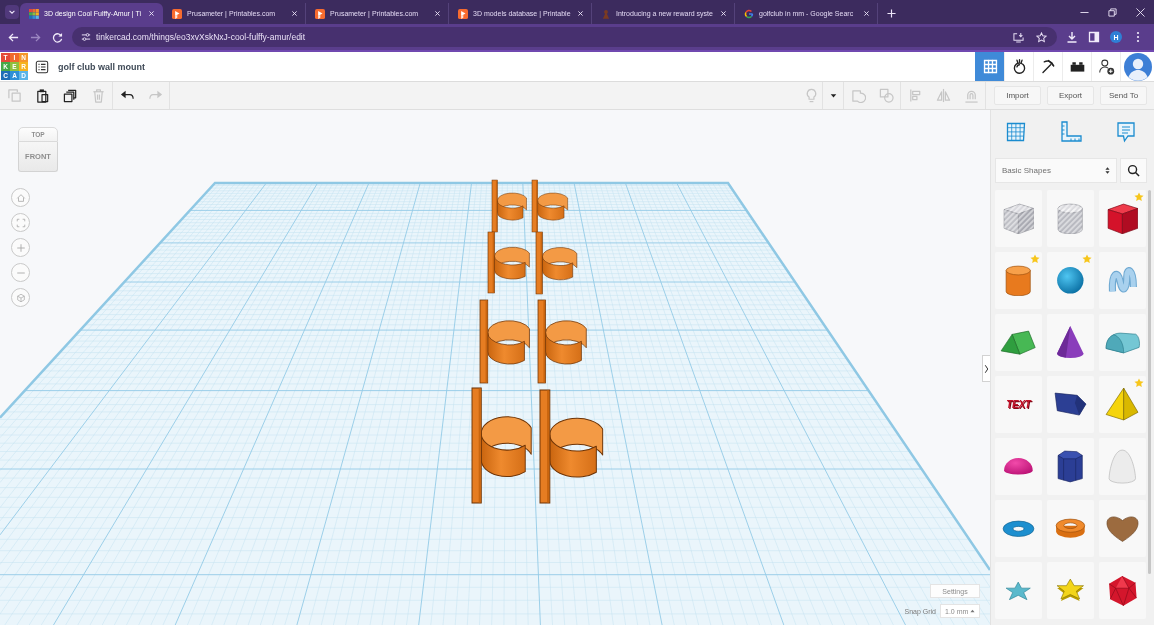  Describe the element at coordinates (564, 37) in the screenshot. I see `address-bar: tinkercad.com/things/eo3xvXskNxJ-cool-fulffy-amur/edit` at that location.